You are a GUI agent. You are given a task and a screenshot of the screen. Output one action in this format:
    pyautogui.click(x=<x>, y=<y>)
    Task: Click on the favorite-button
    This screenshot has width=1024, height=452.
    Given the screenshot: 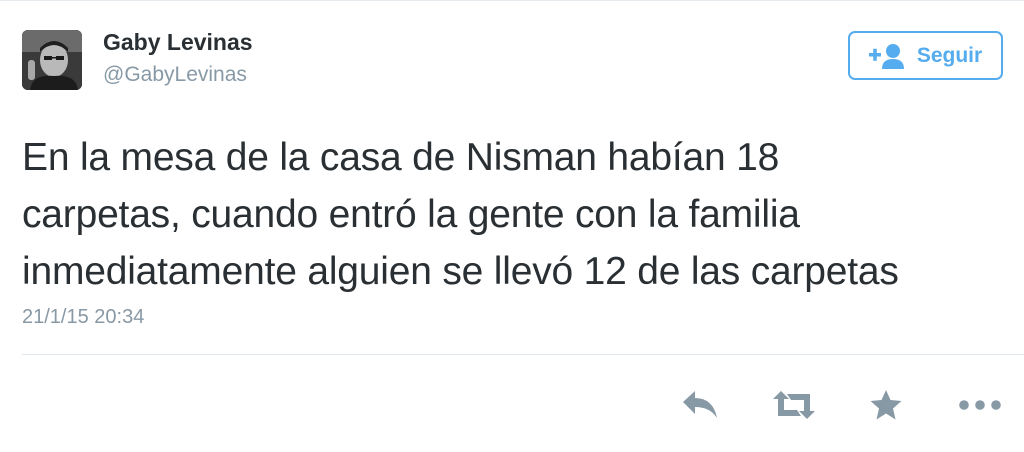 What is the action you would take?
    pyautogui.click(x=886, y=405)
    